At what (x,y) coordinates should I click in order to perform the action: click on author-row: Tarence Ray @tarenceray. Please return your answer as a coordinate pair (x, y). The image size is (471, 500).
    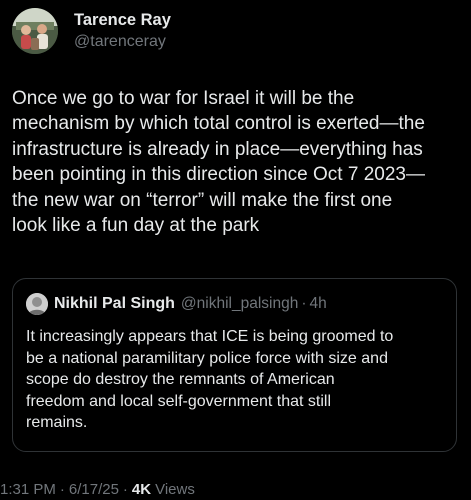
    Looking at the image, I should click on (91, 31).